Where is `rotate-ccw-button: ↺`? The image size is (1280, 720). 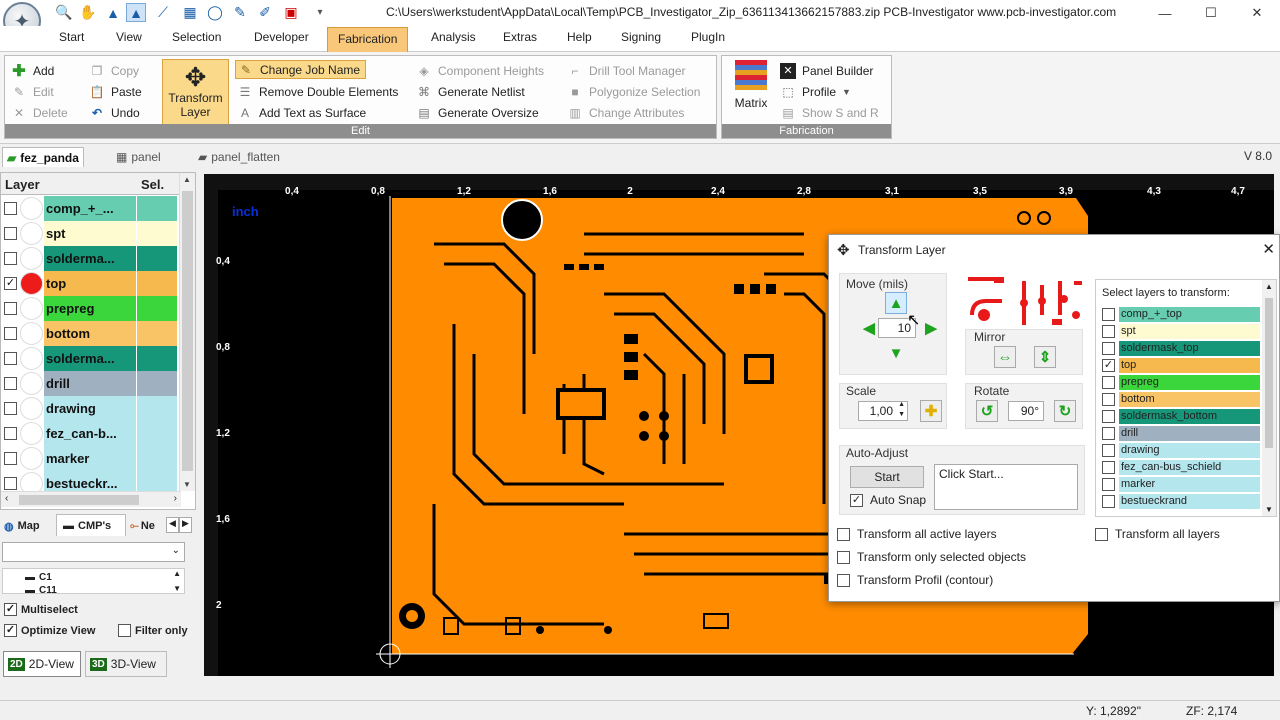 rotate-ccw-button: ↺ is located at coordinates (987, 411).